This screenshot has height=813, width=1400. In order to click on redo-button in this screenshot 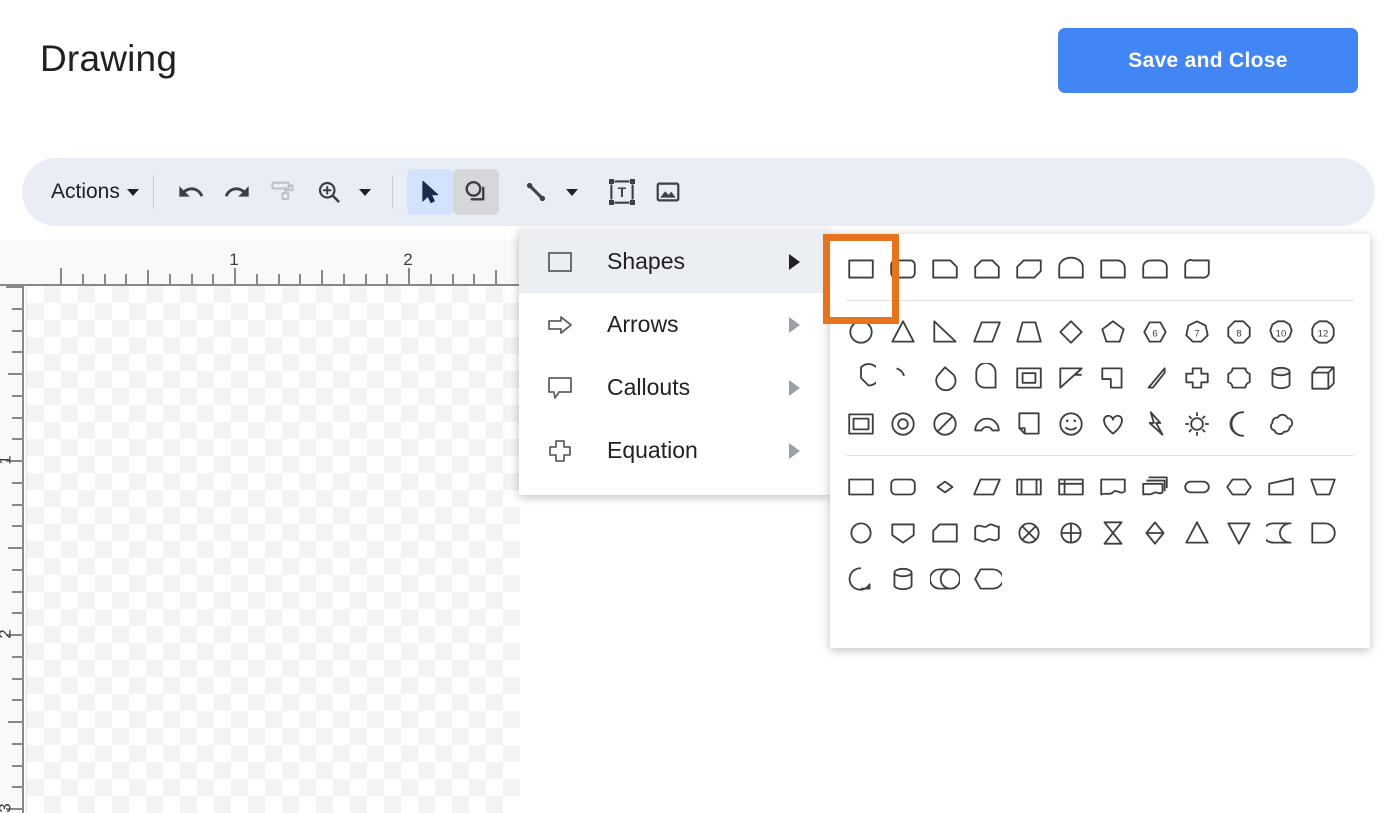, I will do `click(237, 192)`.